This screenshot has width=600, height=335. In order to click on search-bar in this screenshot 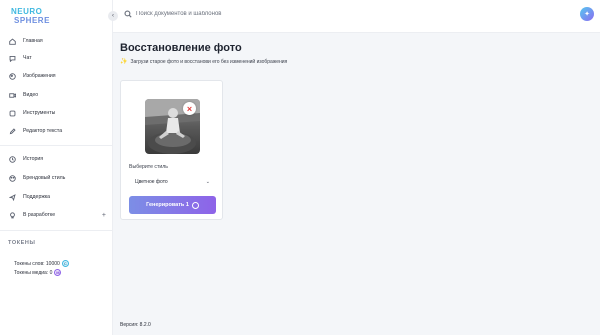, I will do `click(230, 14)`.